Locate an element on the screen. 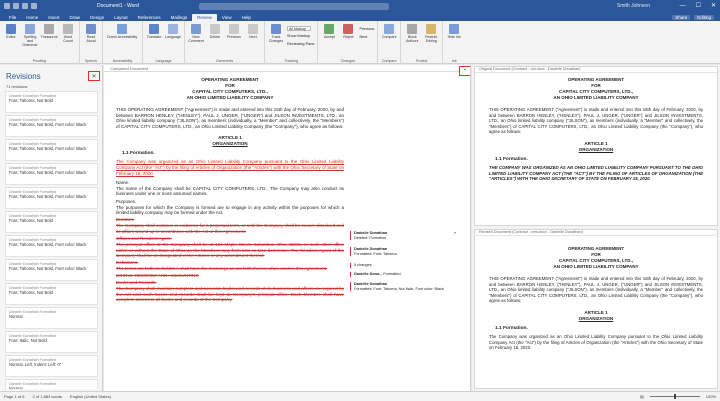 The height and width of the screenshot is (401, 720). compare-button: Compare is located at coordinates (389, 44).